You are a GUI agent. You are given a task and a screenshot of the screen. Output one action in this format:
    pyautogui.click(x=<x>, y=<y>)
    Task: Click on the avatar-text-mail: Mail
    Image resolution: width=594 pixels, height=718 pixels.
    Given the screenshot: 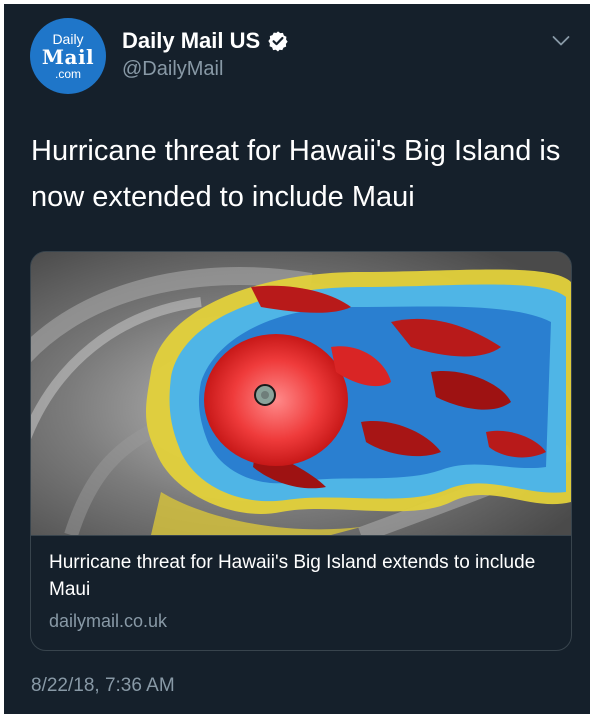 What is the action you would take?
    pyautogui.click(x=68, y=57)
    